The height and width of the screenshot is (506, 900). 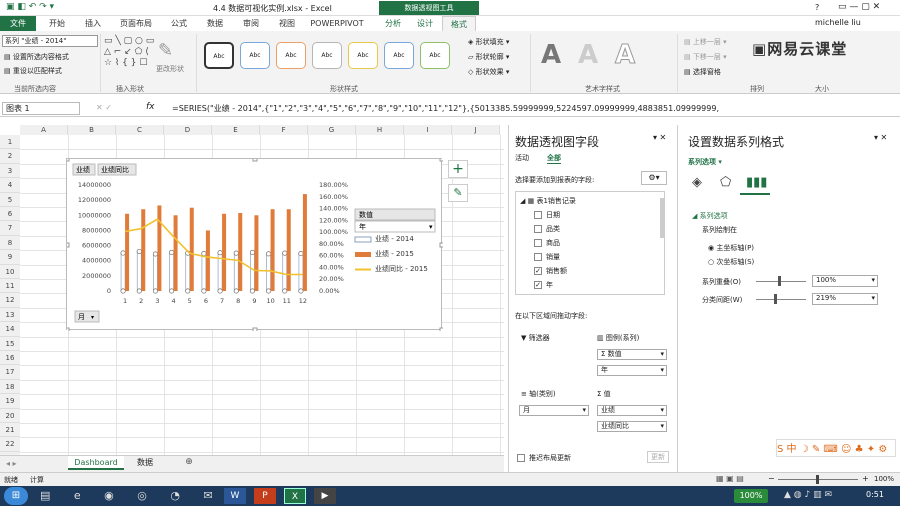 What do you see at coordinates (10, 315) in the screenshot?
I see `row-header: 13` at bounding box center [10, 315].